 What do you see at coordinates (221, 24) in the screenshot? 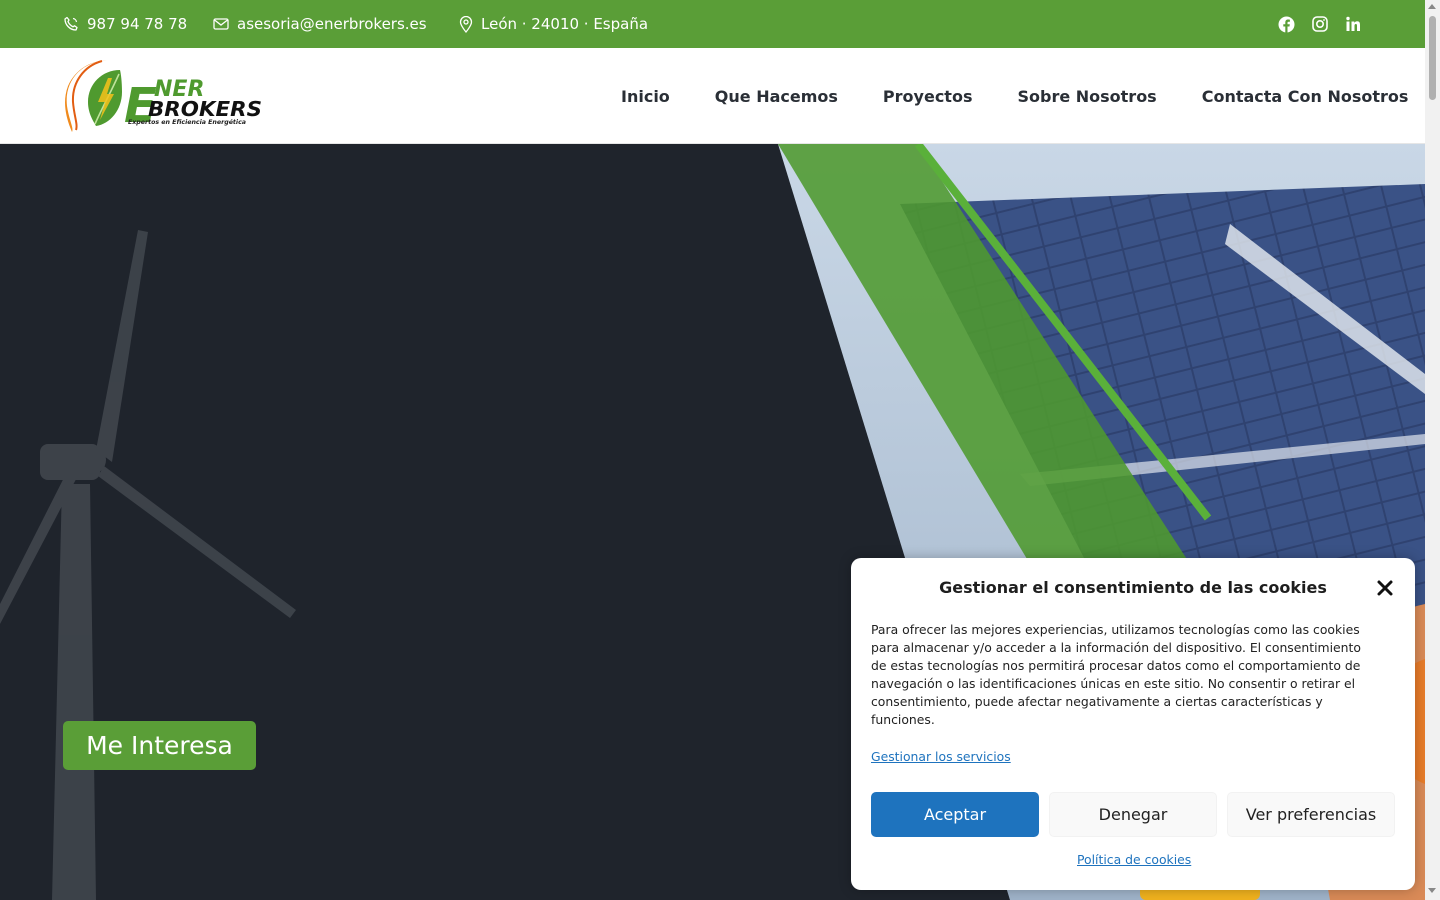
I see `envelope-icon` at bounding box center [221, 24].